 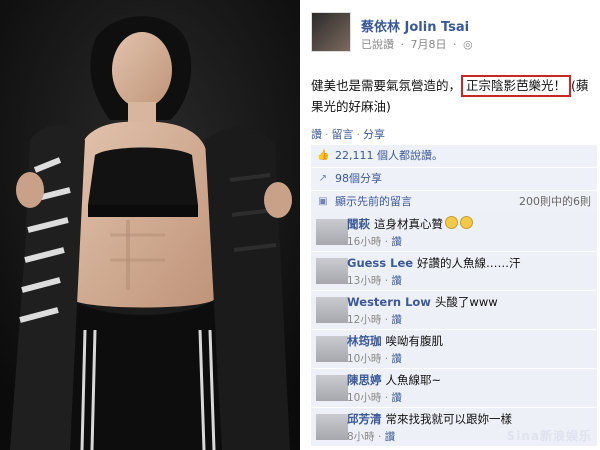 I want to click on commenter-name: 陳思婷, so click(x=364, y=380).